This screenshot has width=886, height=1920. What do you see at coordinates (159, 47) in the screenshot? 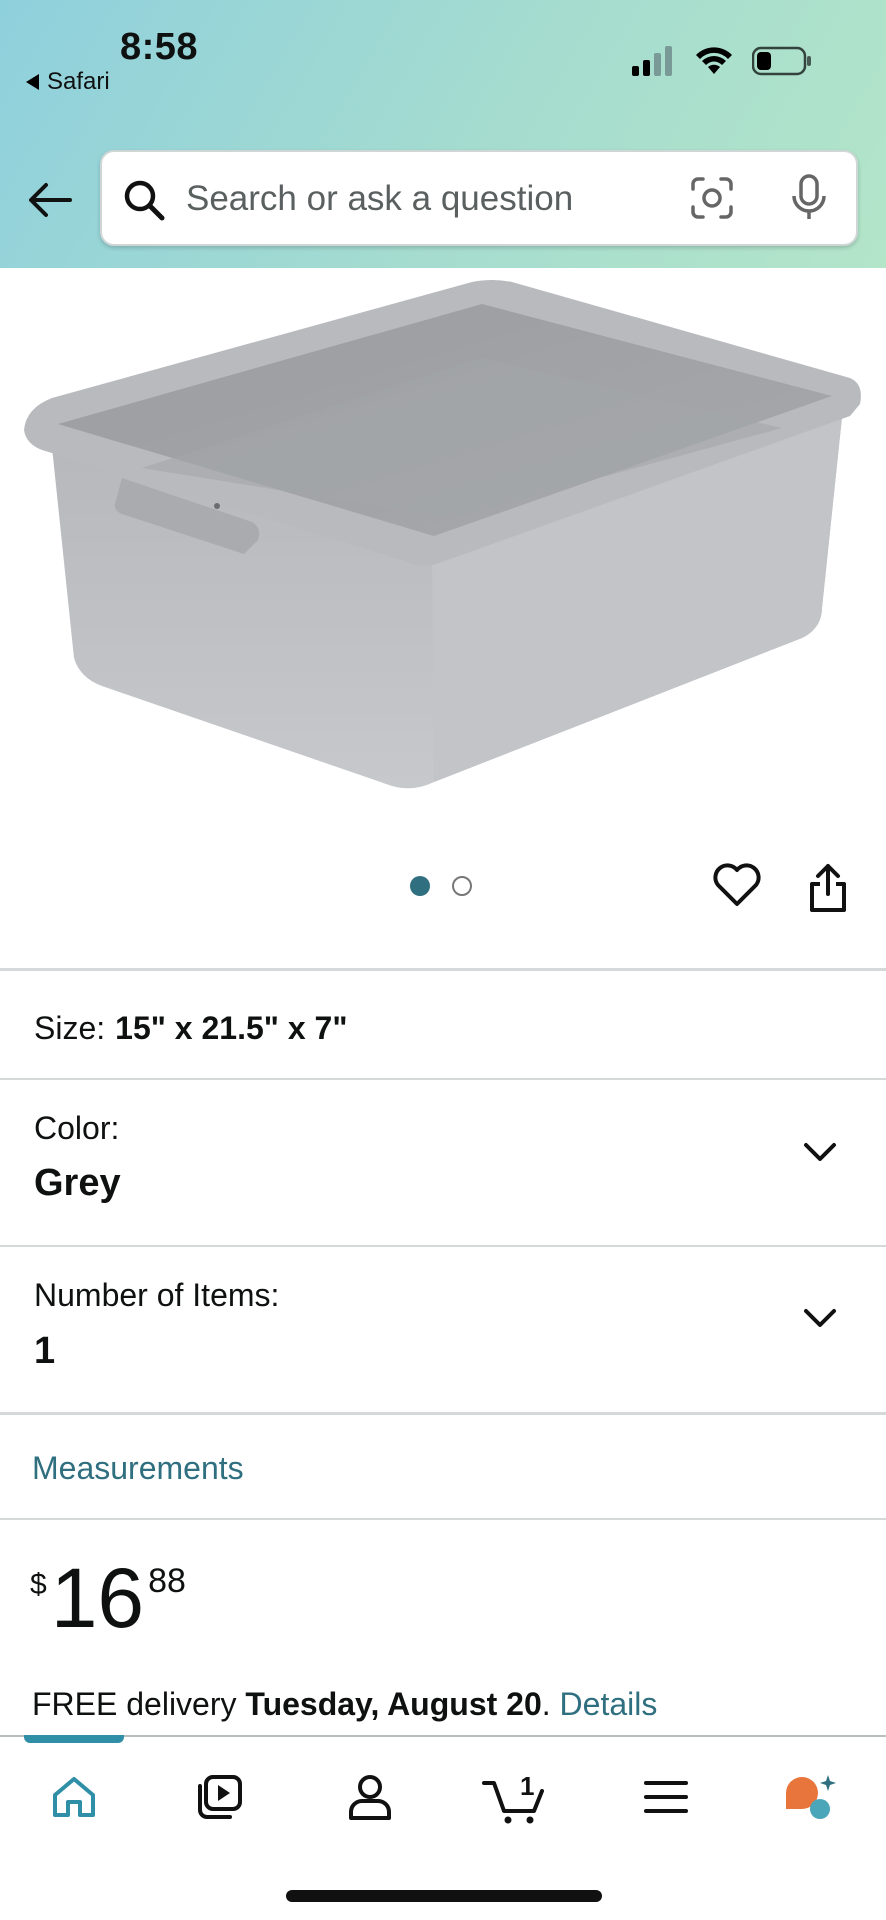
I see `status-time: 8:58` at bounding box center [159, 47].